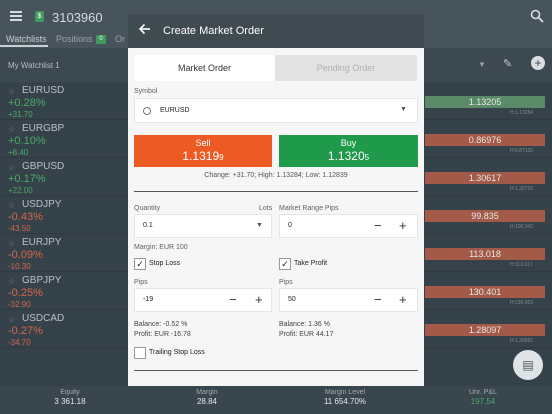  I want to click on watchlist-price: 1.28097, so click(485, 330).